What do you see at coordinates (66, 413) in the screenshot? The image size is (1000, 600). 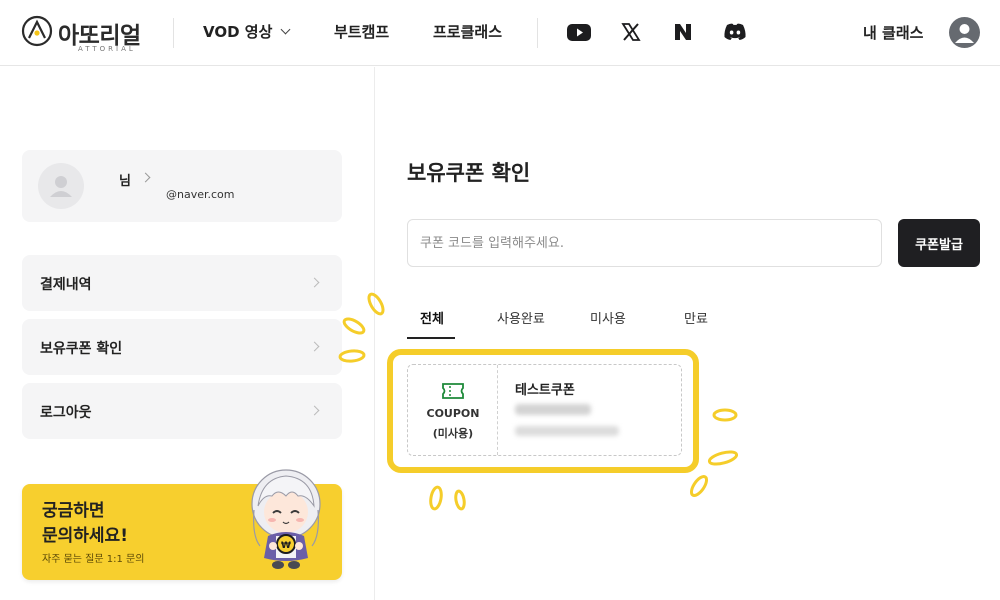 I see `sidebar-item-label: 로그아웃` at bounding box center [66, 413].